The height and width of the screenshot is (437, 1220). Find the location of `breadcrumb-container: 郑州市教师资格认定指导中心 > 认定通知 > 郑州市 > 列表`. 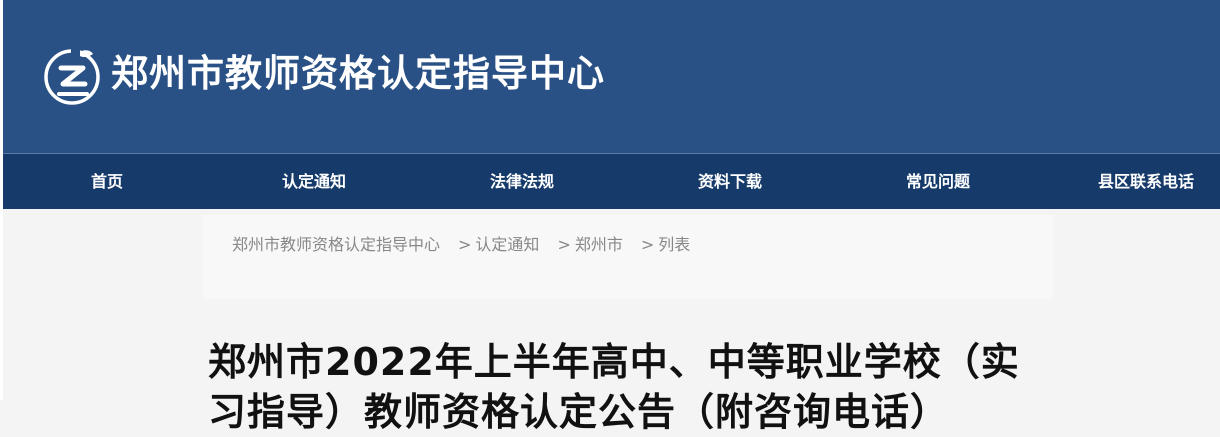

breadcrumb-container: 郑州市教师资格认定指导中心 > 认定通知 > 郑州市 > 列表 is located at coordinates (628, 257).